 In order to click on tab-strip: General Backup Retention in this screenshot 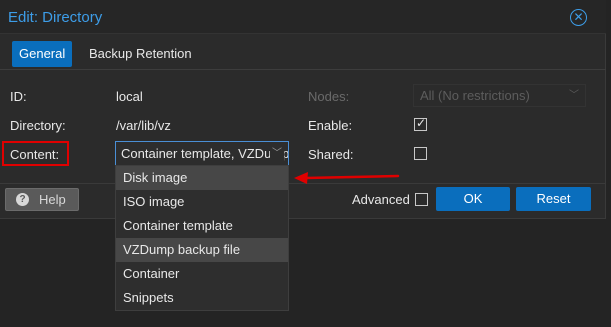, I will do `click(303, 52)`.